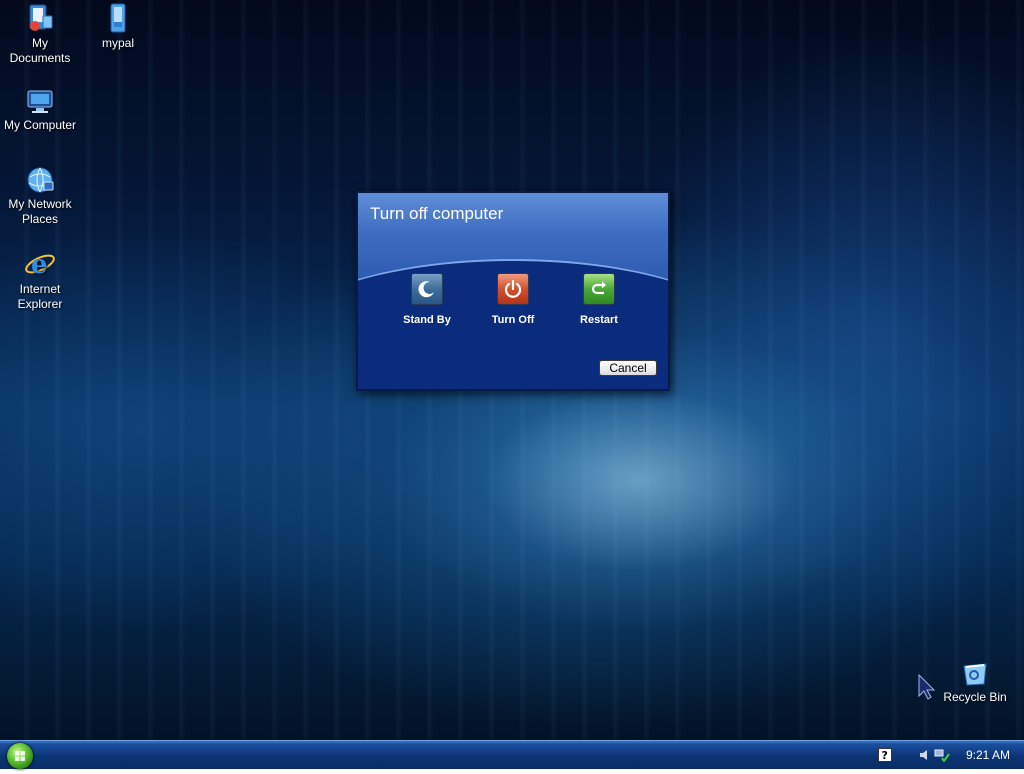 The width and height of the screenshot is (1024, 774). Describe the element at coordinates (975, 674) in the screenshot. I see `recycle-bin-icon` at that location.